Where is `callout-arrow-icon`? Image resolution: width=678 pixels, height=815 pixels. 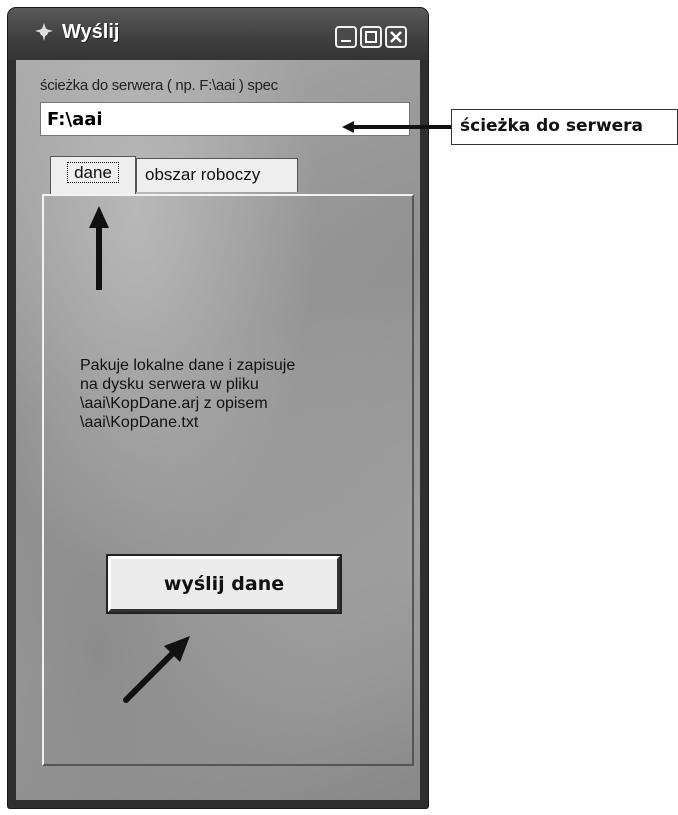
callout-arrow-icon is located at coordinates (396, 127).